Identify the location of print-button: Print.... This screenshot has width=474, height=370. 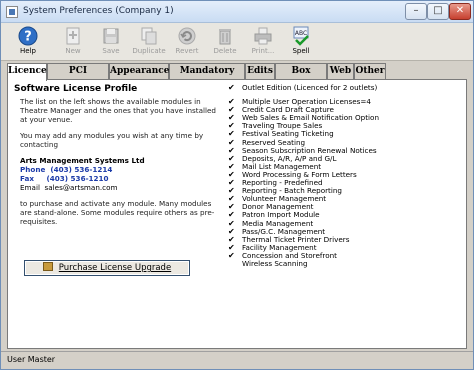
(263, 42).